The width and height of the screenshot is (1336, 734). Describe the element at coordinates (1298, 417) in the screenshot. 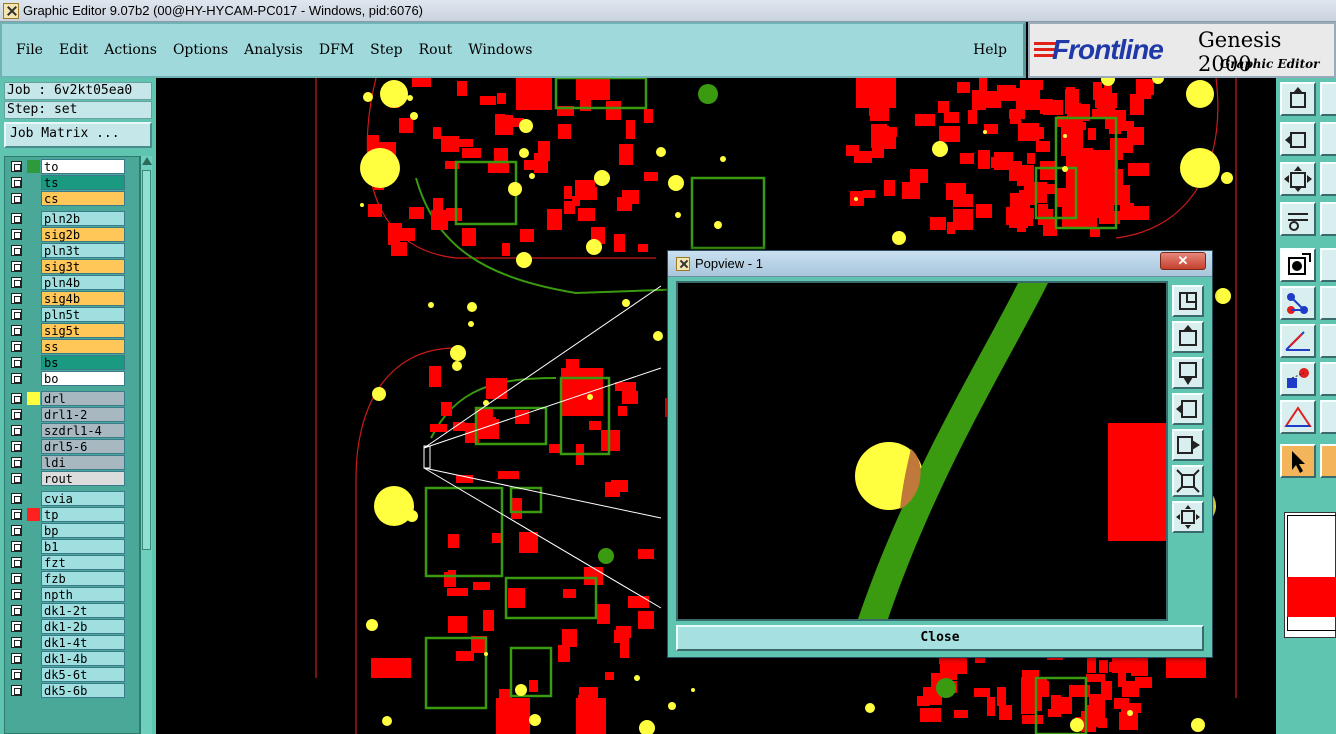

I see `triangle-measure-button` at that location.